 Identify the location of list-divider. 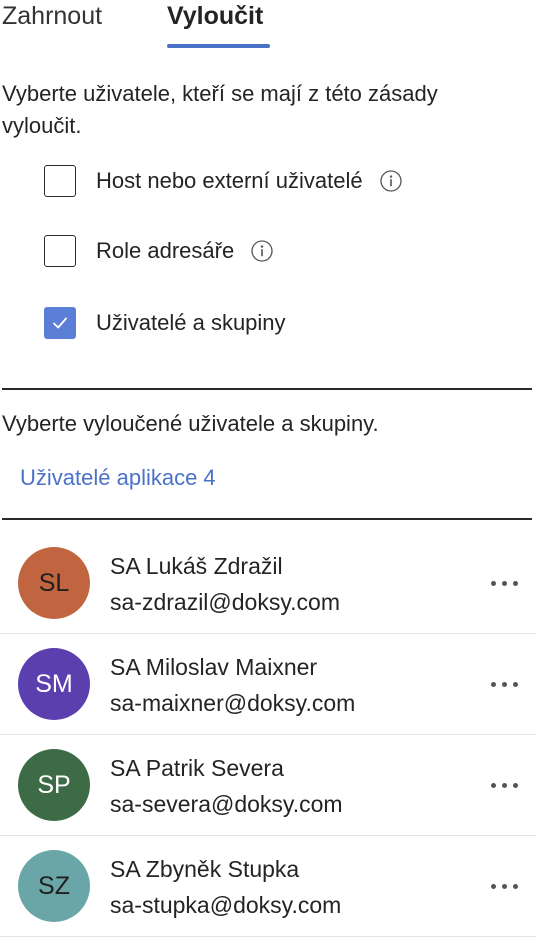
(267, 519).